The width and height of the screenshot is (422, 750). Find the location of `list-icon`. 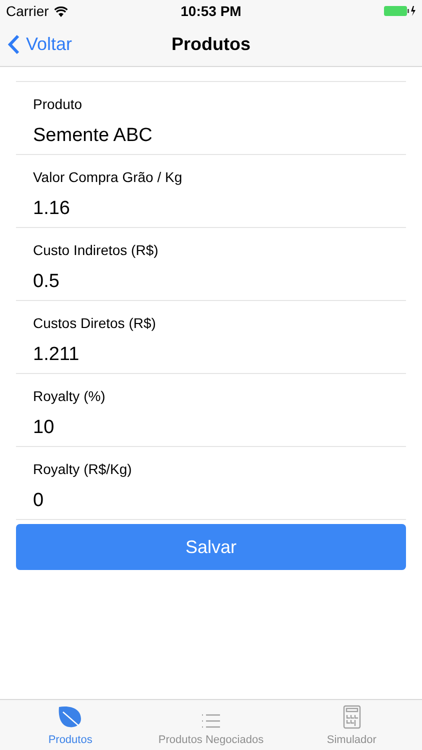

list-icon is located at coordinates (211, 720).